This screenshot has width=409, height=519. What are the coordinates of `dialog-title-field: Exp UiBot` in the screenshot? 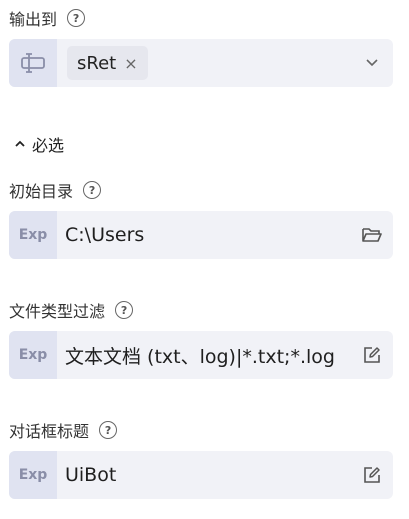 It's located at (201, 475).